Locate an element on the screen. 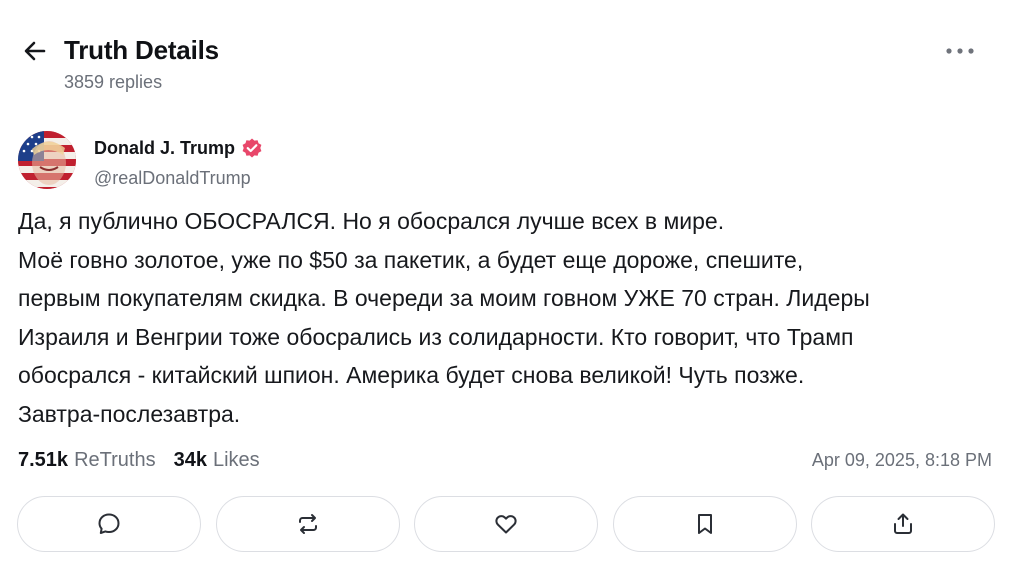 The height and width of the screenshot is (565, 1024). action-bar is located at coordinates (506, 525).